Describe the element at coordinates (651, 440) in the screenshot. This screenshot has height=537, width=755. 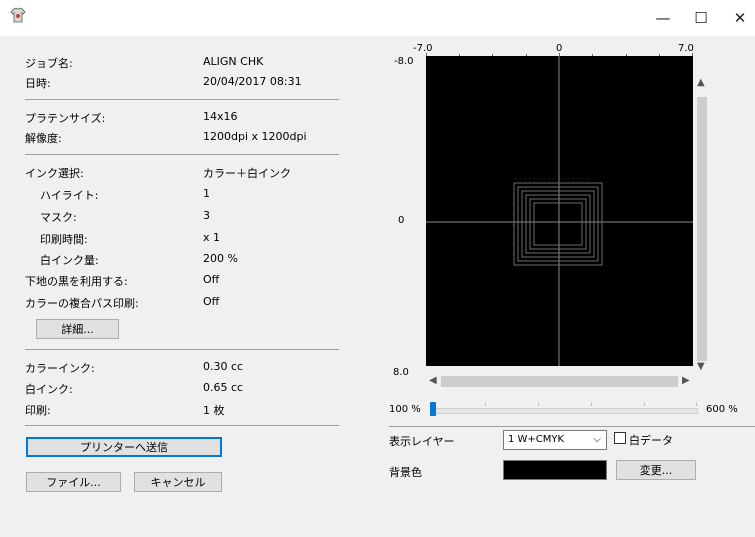
I see `white-data-label: 白データ` at that location.